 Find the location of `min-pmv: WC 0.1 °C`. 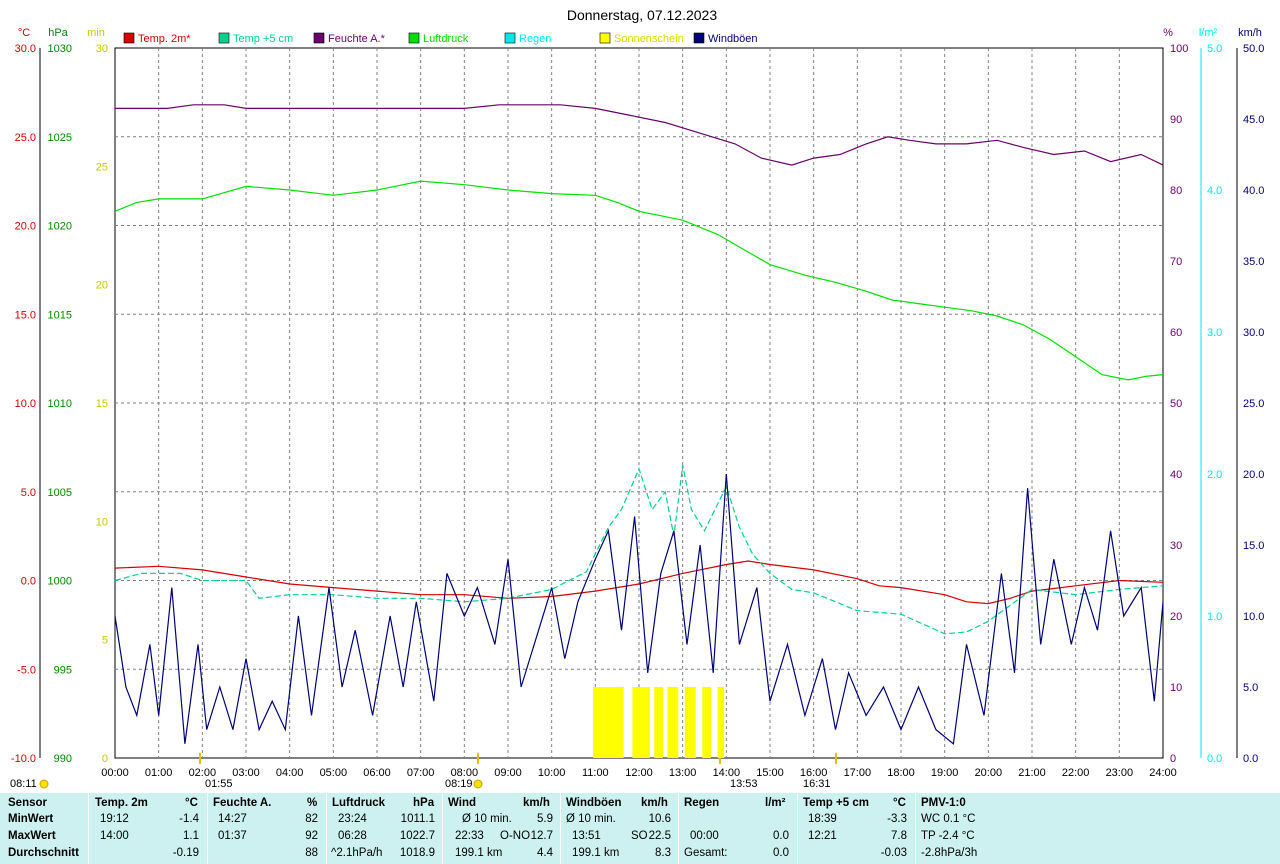

min-pmv: WC 0.1 °C is located at coordinates (948, 819).